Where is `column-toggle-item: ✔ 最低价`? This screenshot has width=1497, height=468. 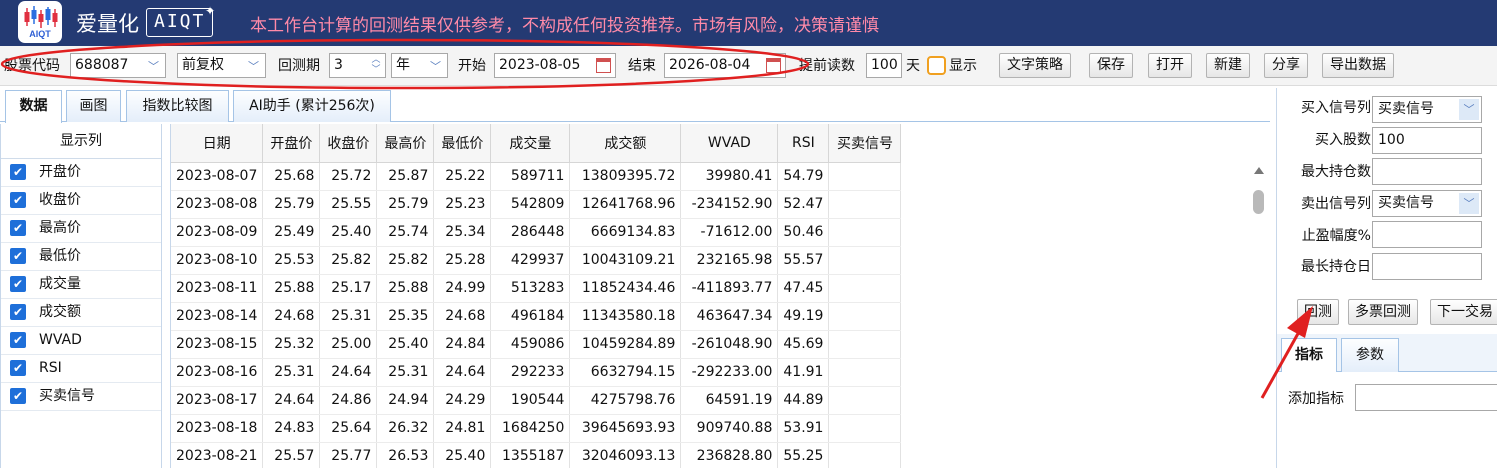 column-toggle-item: ✔ 最低价 is located at coordinates (81, 257).